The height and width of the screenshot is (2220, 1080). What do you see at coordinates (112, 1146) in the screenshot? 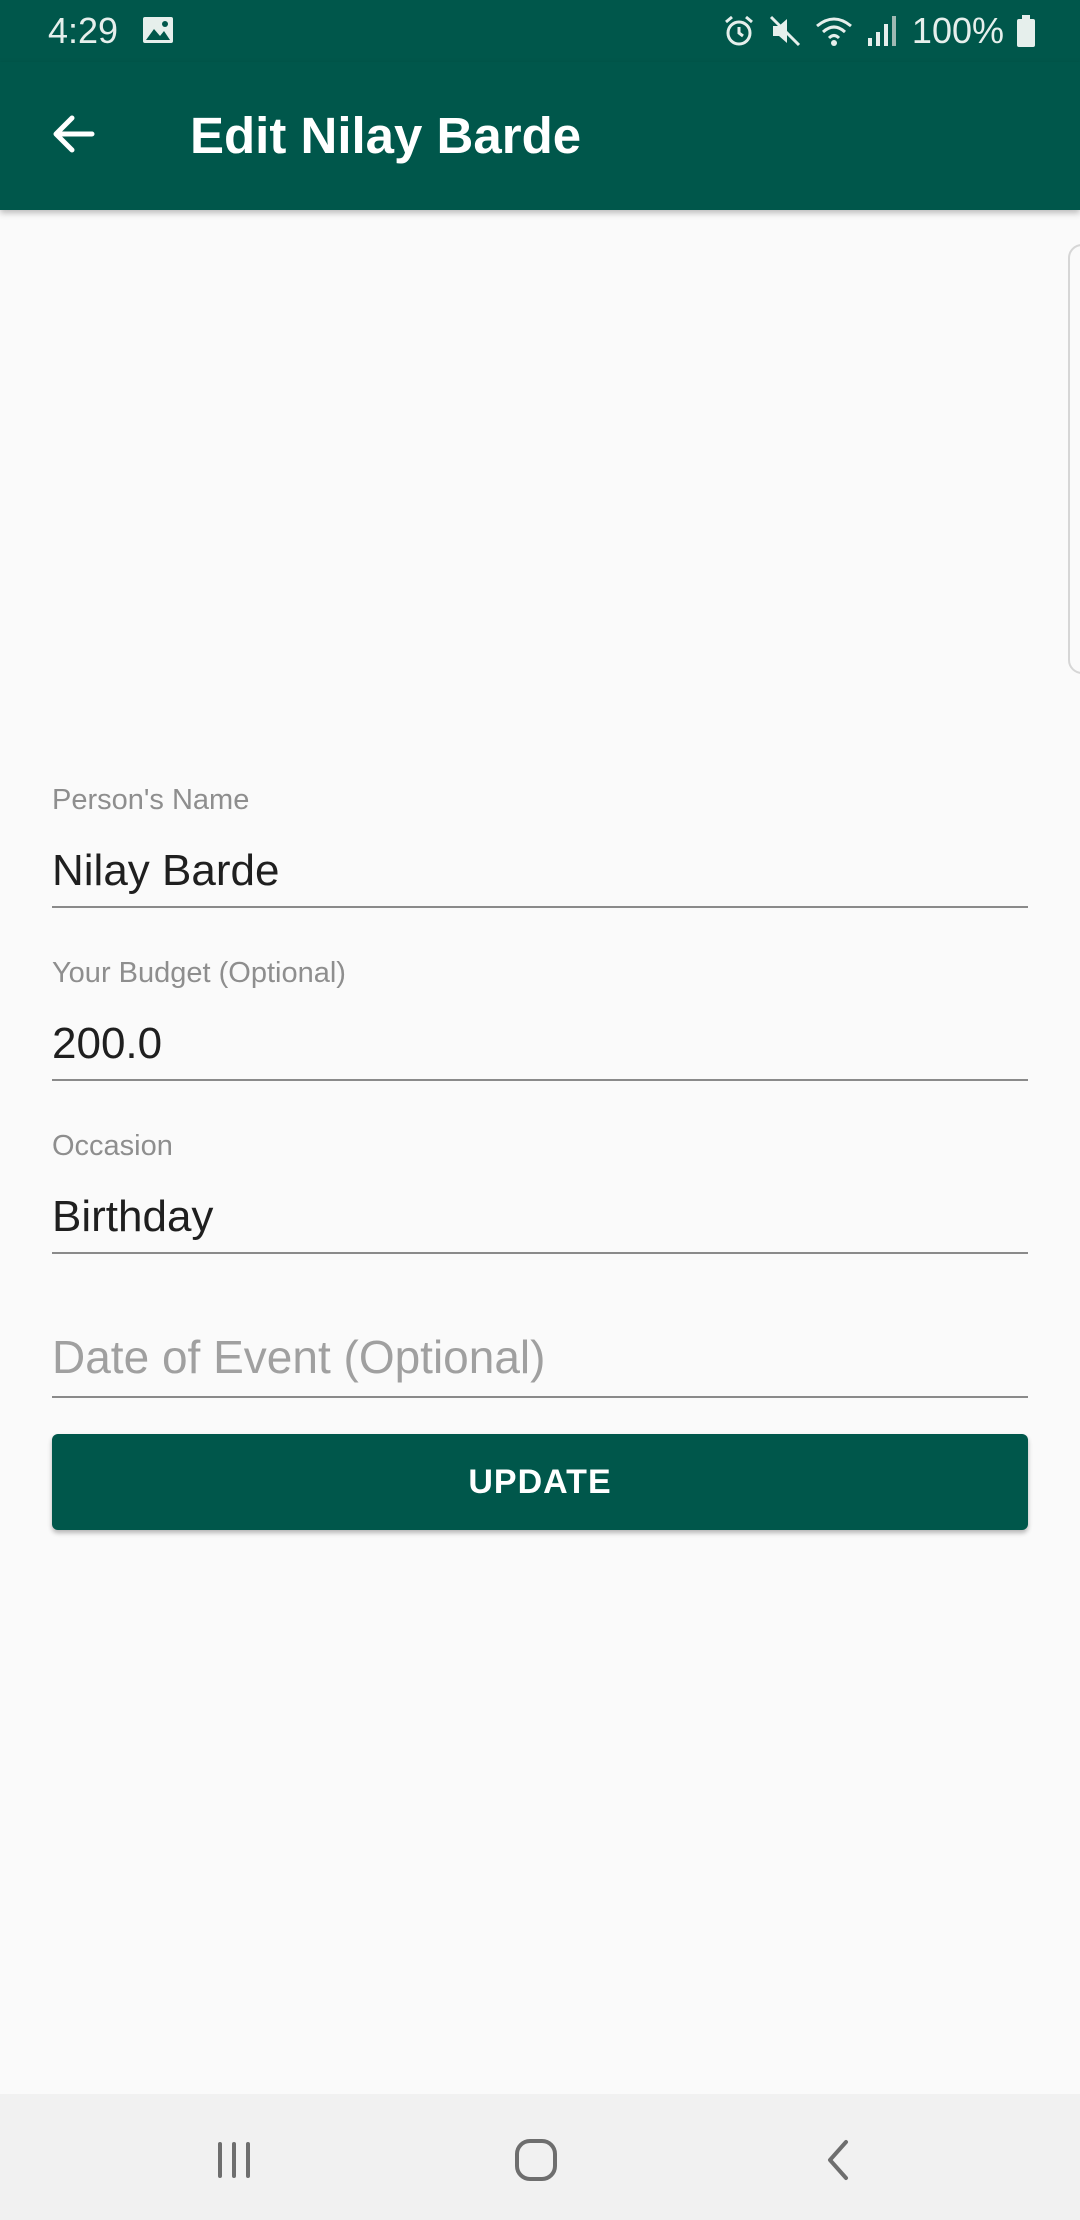
I see `occasion-label: Occasion` at bounding box center [112, 1146].